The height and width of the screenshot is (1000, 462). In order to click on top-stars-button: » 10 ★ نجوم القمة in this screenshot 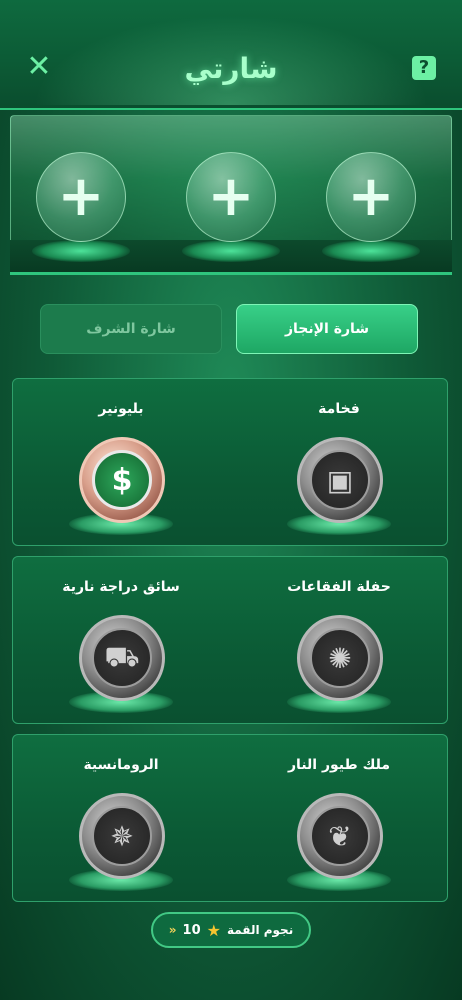, I will do `click(231, 930)`.